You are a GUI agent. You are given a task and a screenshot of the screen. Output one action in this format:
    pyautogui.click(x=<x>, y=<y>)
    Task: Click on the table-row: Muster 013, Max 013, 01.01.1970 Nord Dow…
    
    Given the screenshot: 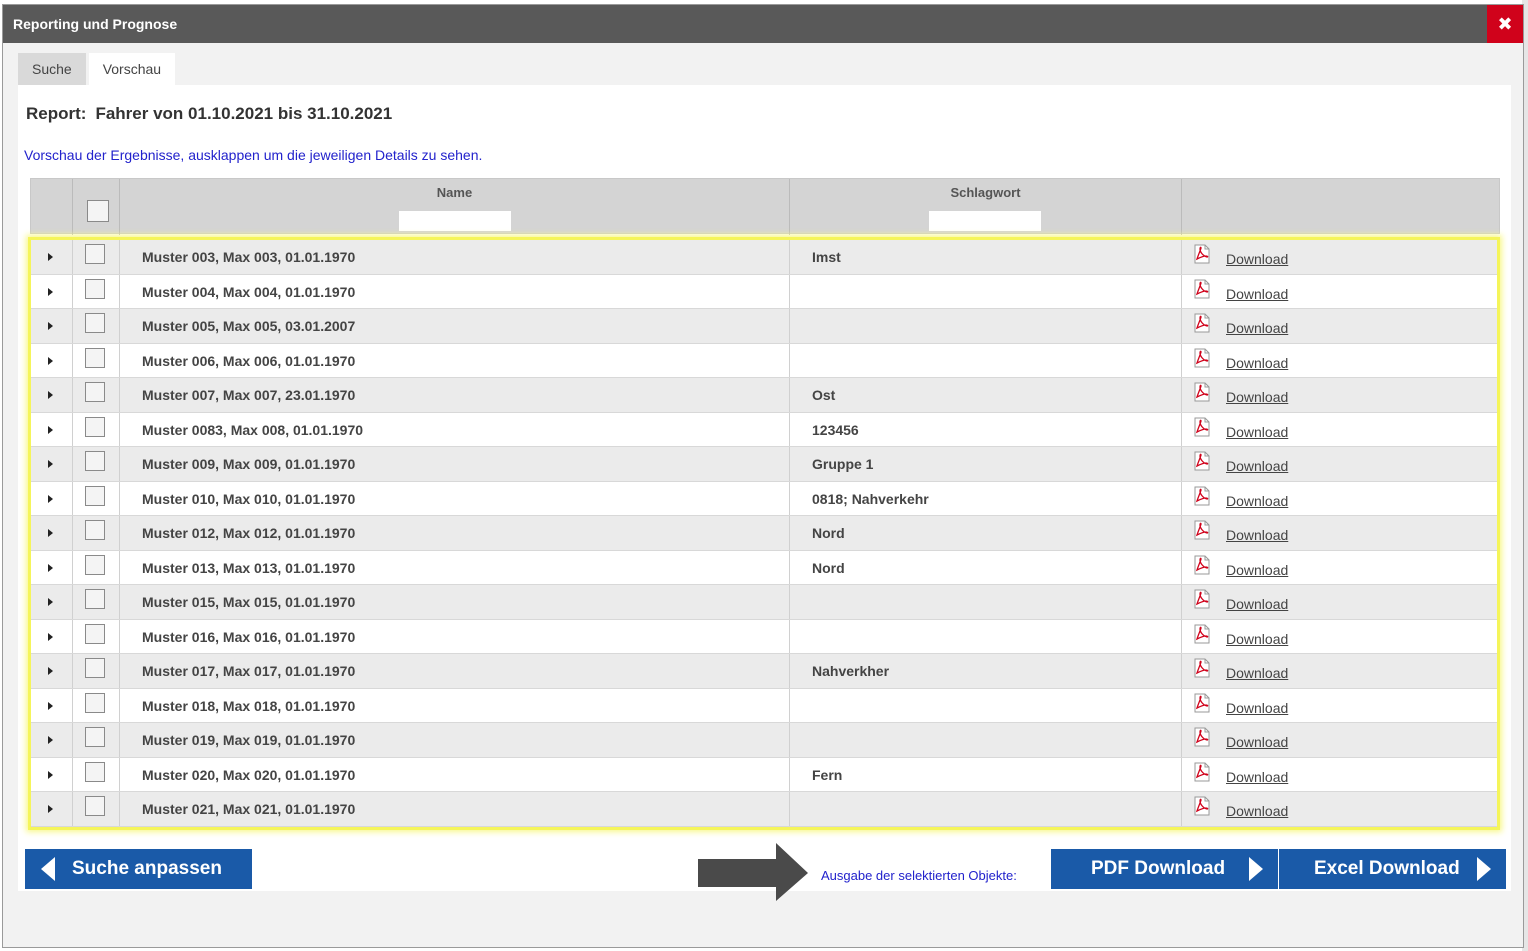 What is the action you would take?
    pyautogui.click(x=764, y=567)
    